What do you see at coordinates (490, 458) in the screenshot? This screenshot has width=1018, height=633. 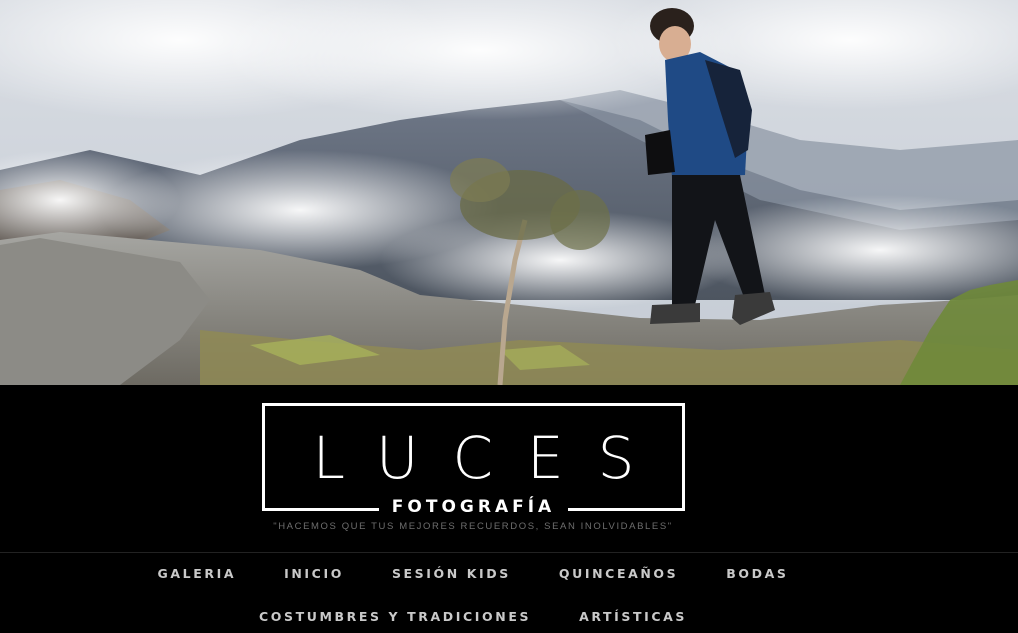 I see `logo-wordmark: LUCES` at bounding box center [490, 458].